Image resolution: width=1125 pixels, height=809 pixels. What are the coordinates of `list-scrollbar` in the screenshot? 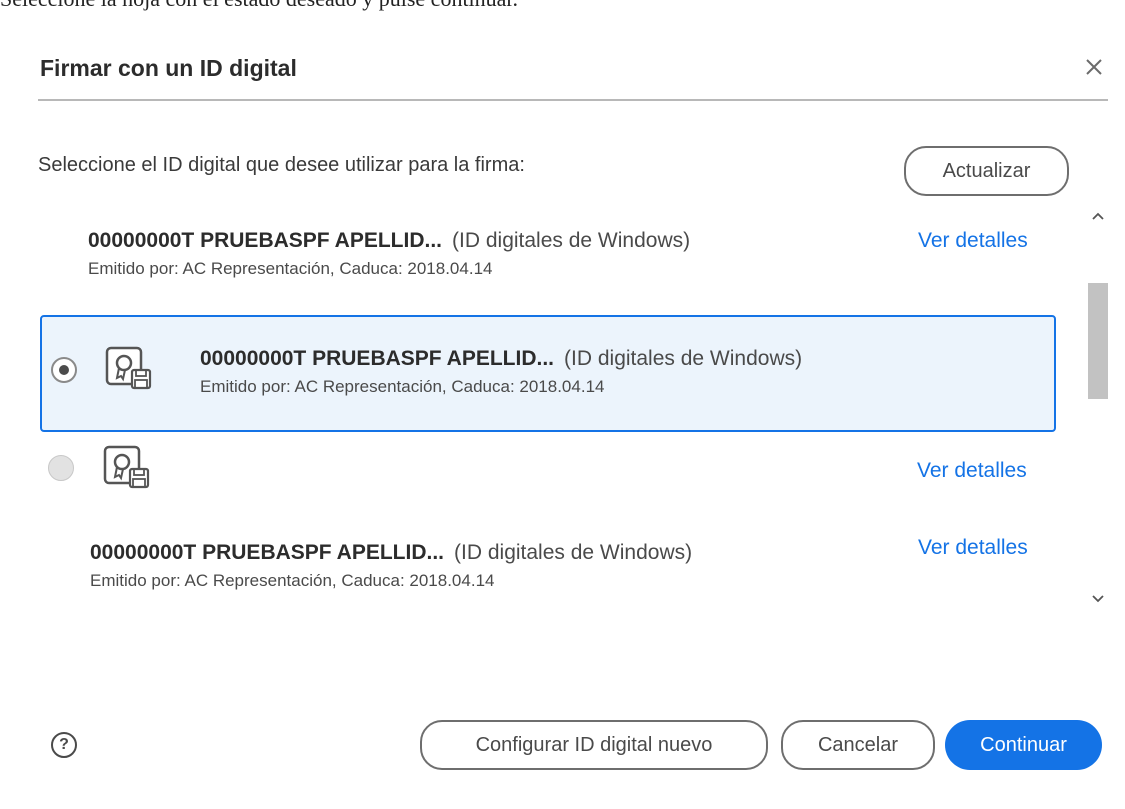 It's located at (1098, 407).